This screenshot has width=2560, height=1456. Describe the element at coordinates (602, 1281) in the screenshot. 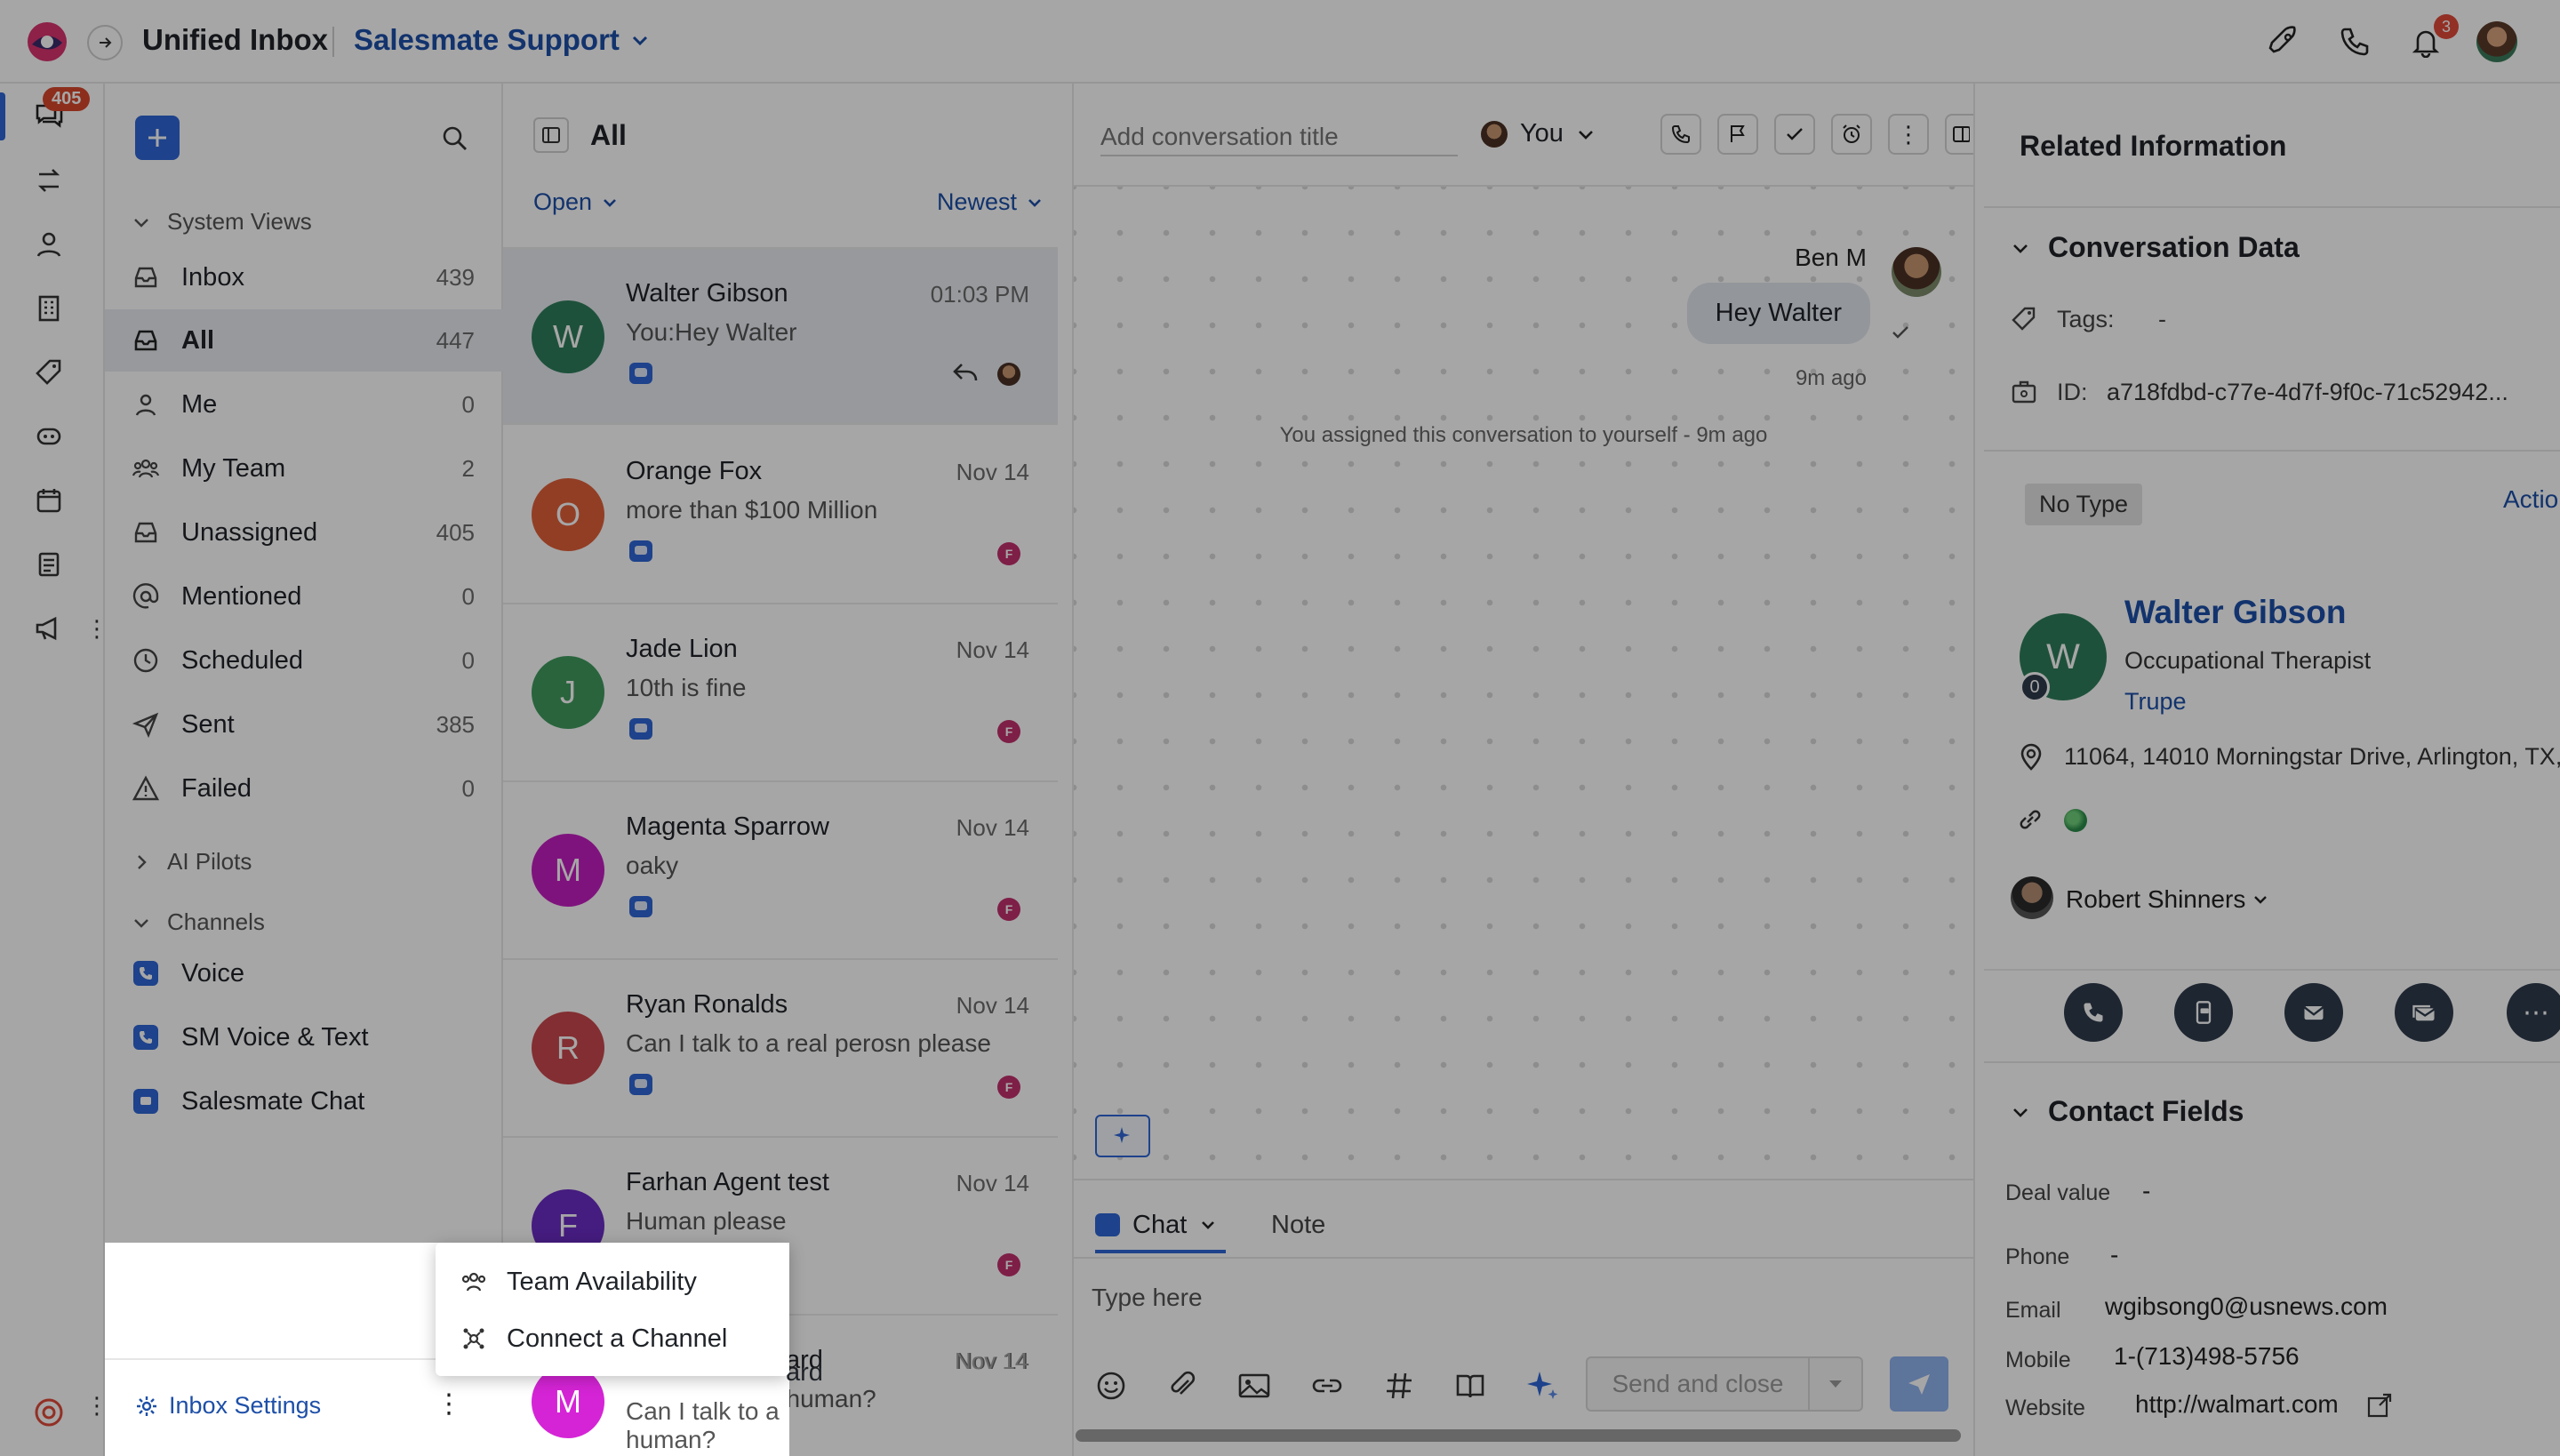

I see `menu-item-label: Team Availability` at that location.